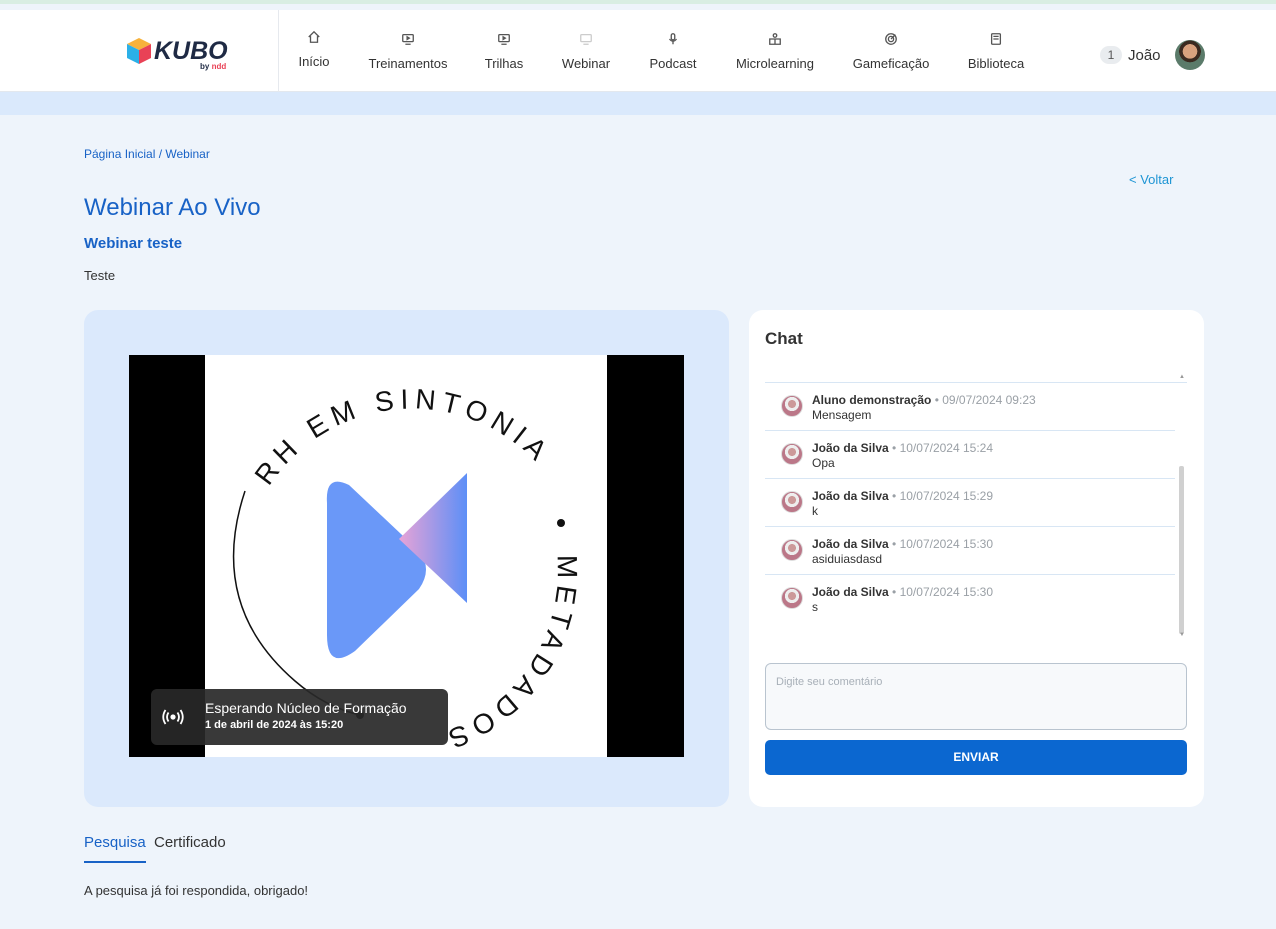 Image resolution: width=1276 pixels, height=929 pixels. I want to click on home-icon, so click(314, 40).